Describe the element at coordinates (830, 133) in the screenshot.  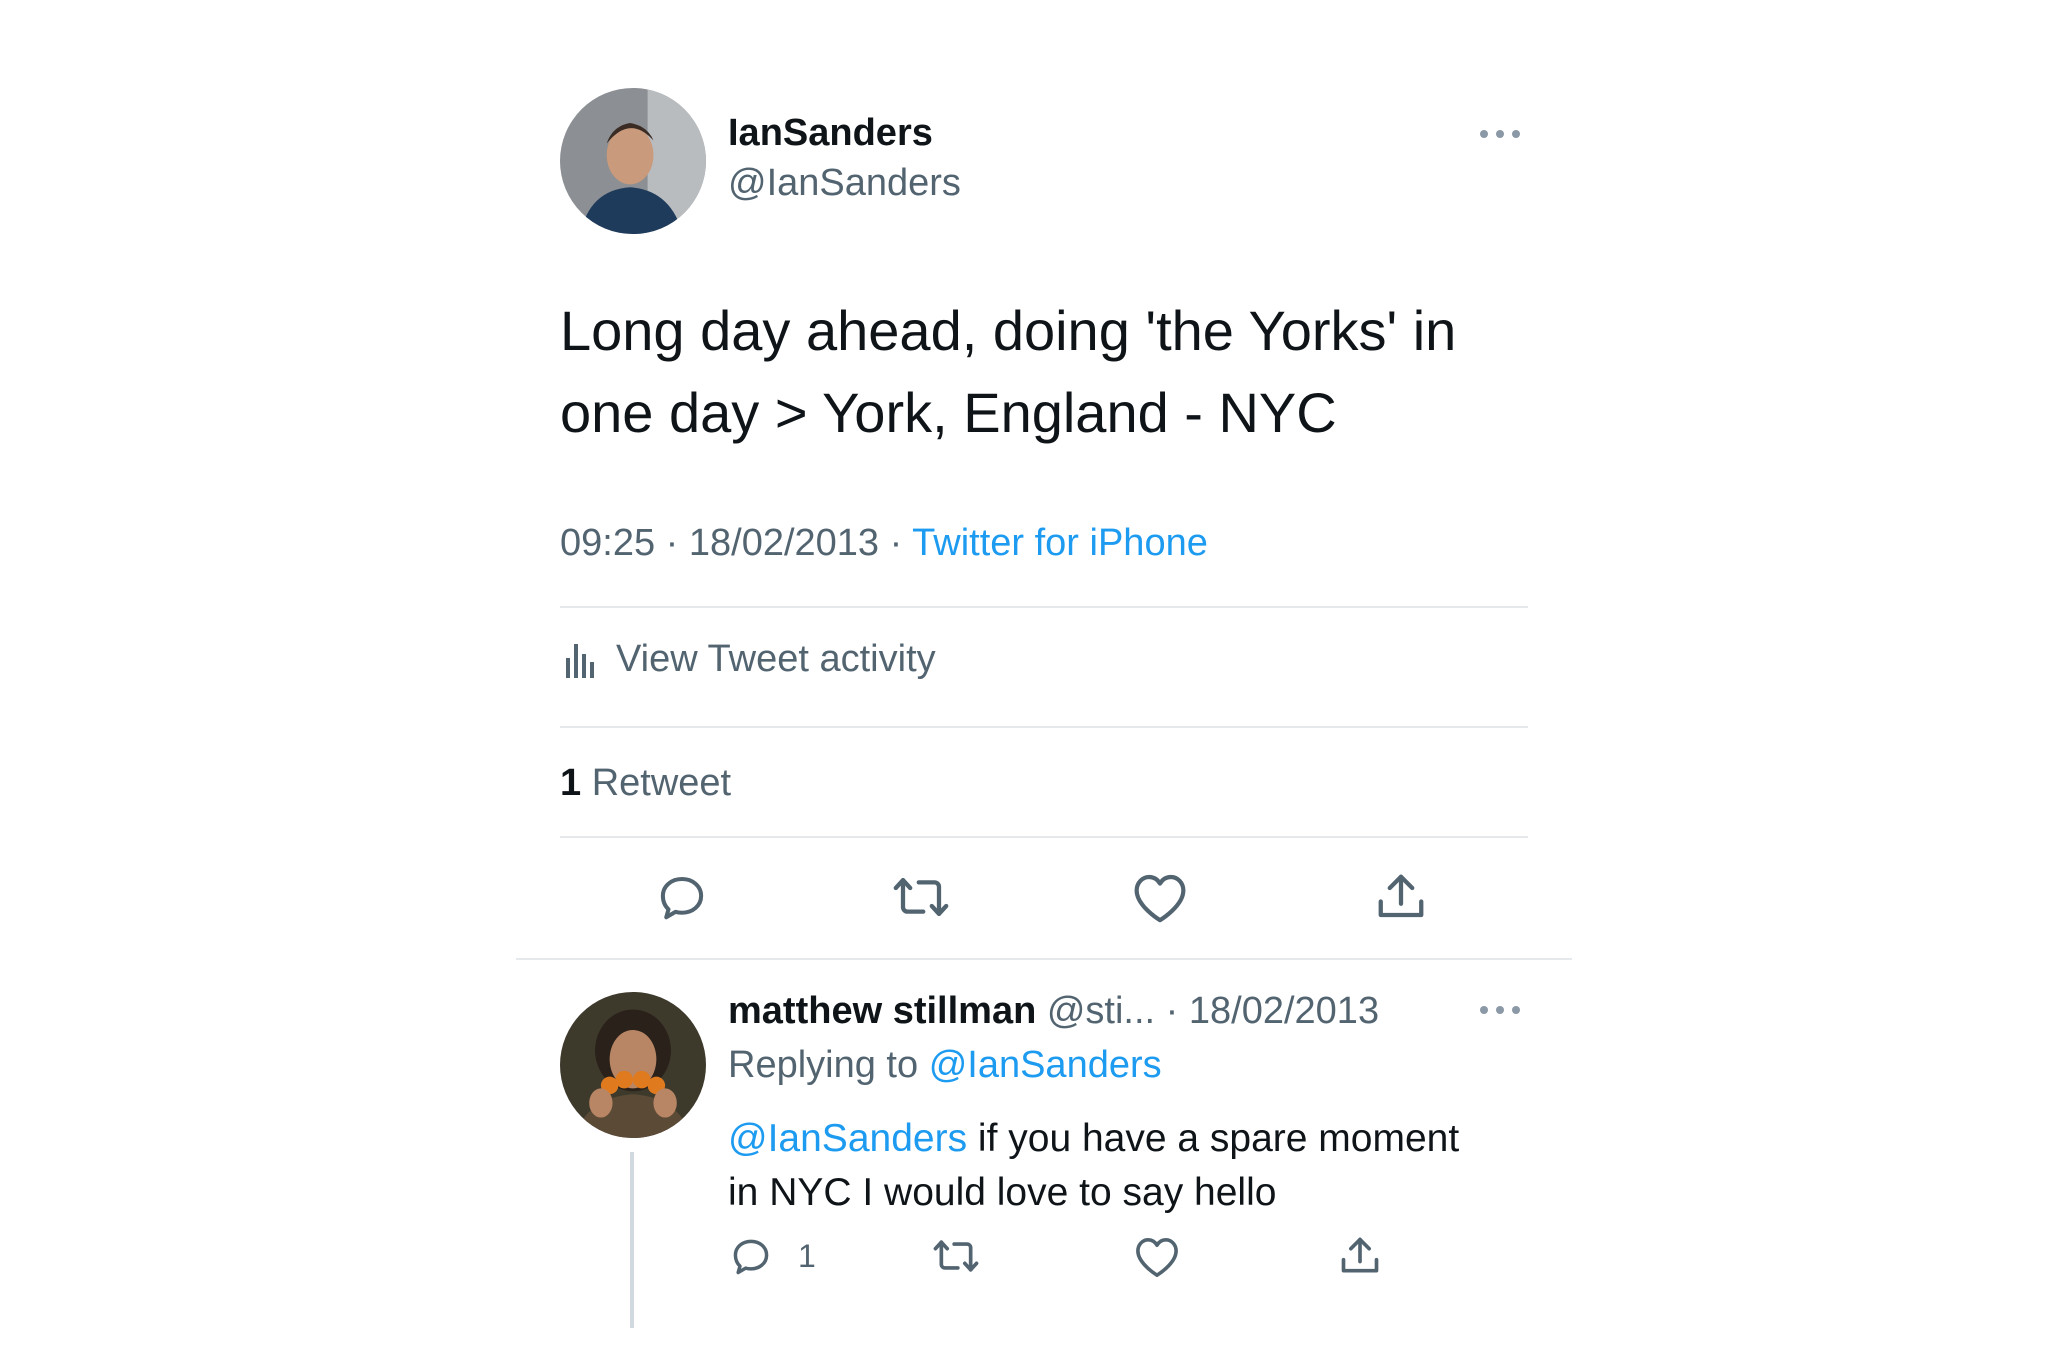
I see `tweet-author-name: IanSanders` at that location.